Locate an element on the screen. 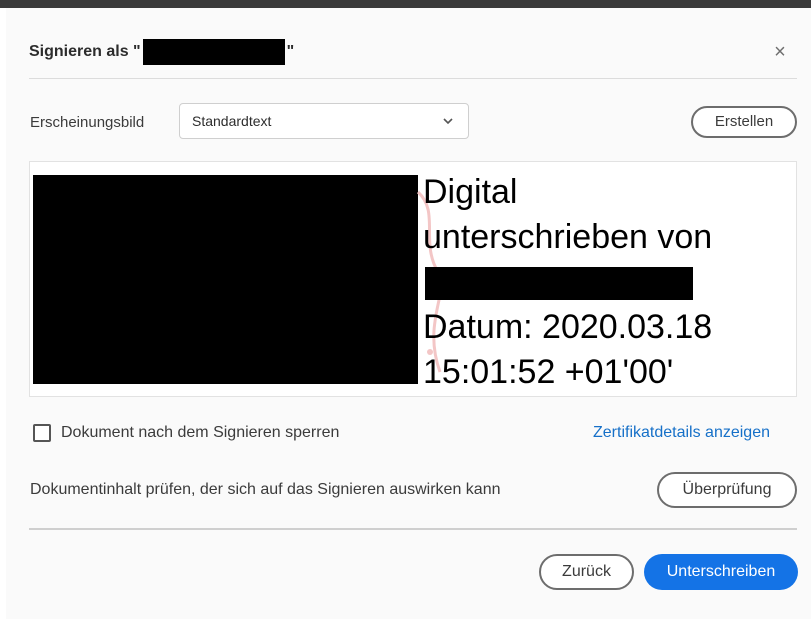 Image resolution: width=811 pixels, height=619 pixels. redacted-signer-name-preview is located at coordinates (559, 283).